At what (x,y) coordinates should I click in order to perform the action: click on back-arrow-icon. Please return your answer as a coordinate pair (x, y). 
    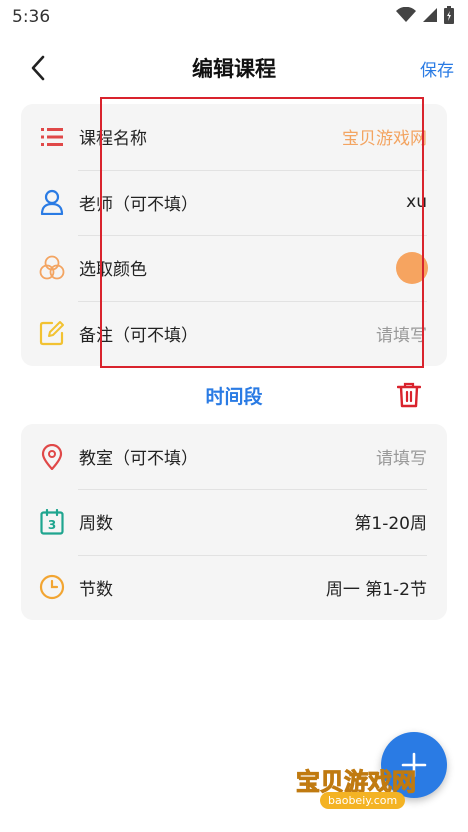
    Looking at the image, I should click on (38, 68).